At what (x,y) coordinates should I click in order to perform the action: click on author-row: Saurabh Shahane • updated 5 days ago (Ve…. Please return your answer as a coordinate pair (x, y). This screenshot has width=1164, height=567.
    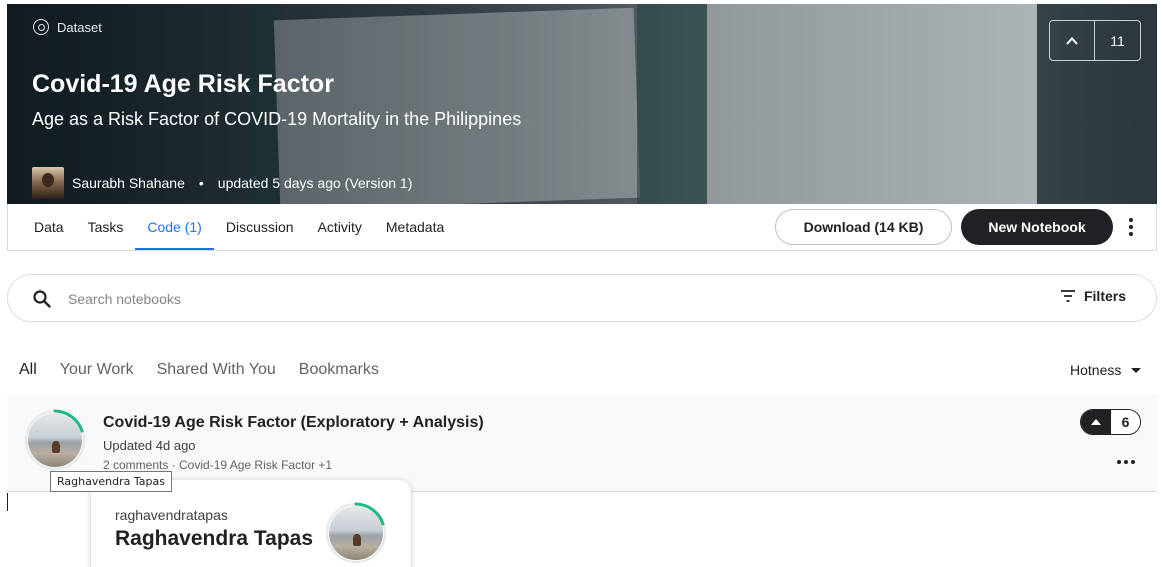
    Looking at the image, I should click on (222, 183).